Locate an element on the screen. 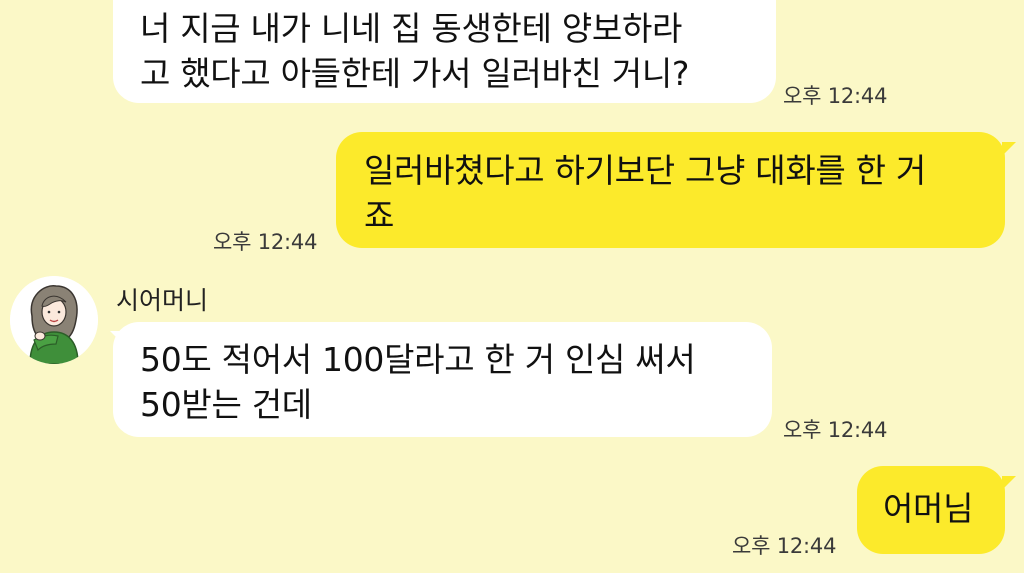 The width and height of the screenshot is (1024, 573). sent-message-bubble: 일러바쳤다고 하기보단 그냥 대화를 한 거 죠 is located at coordinates (670, 190).